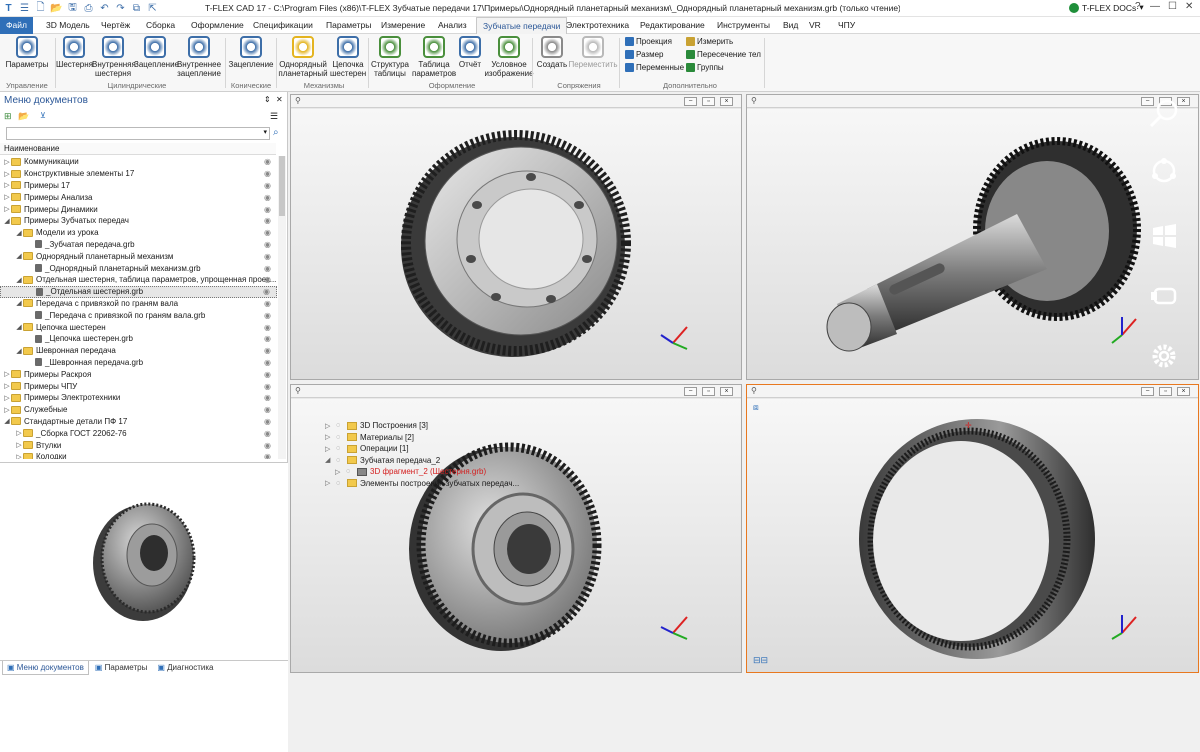 Image resolution: width=1200 pixels, height=752 pixels. I want to click on ribbon-button-9: Таблица параметров, so click(434, 57).